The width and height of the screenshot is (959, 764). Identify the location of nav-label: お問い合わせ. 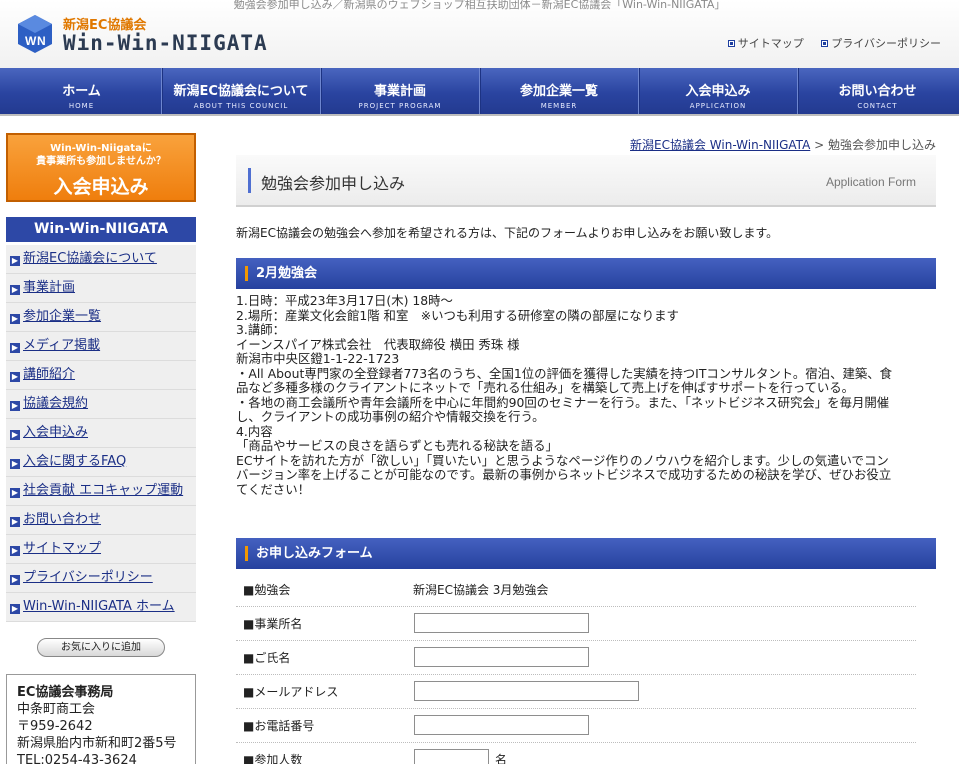
(877, 91).